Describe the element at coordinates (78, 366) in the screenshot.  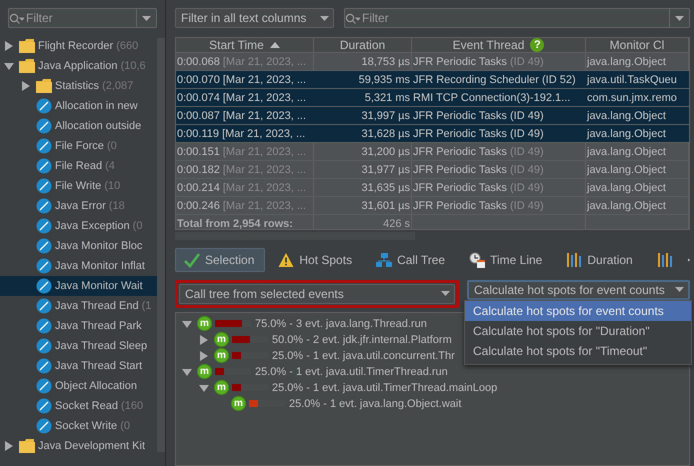
I see `tree-item: Java Thread Start` at that location.